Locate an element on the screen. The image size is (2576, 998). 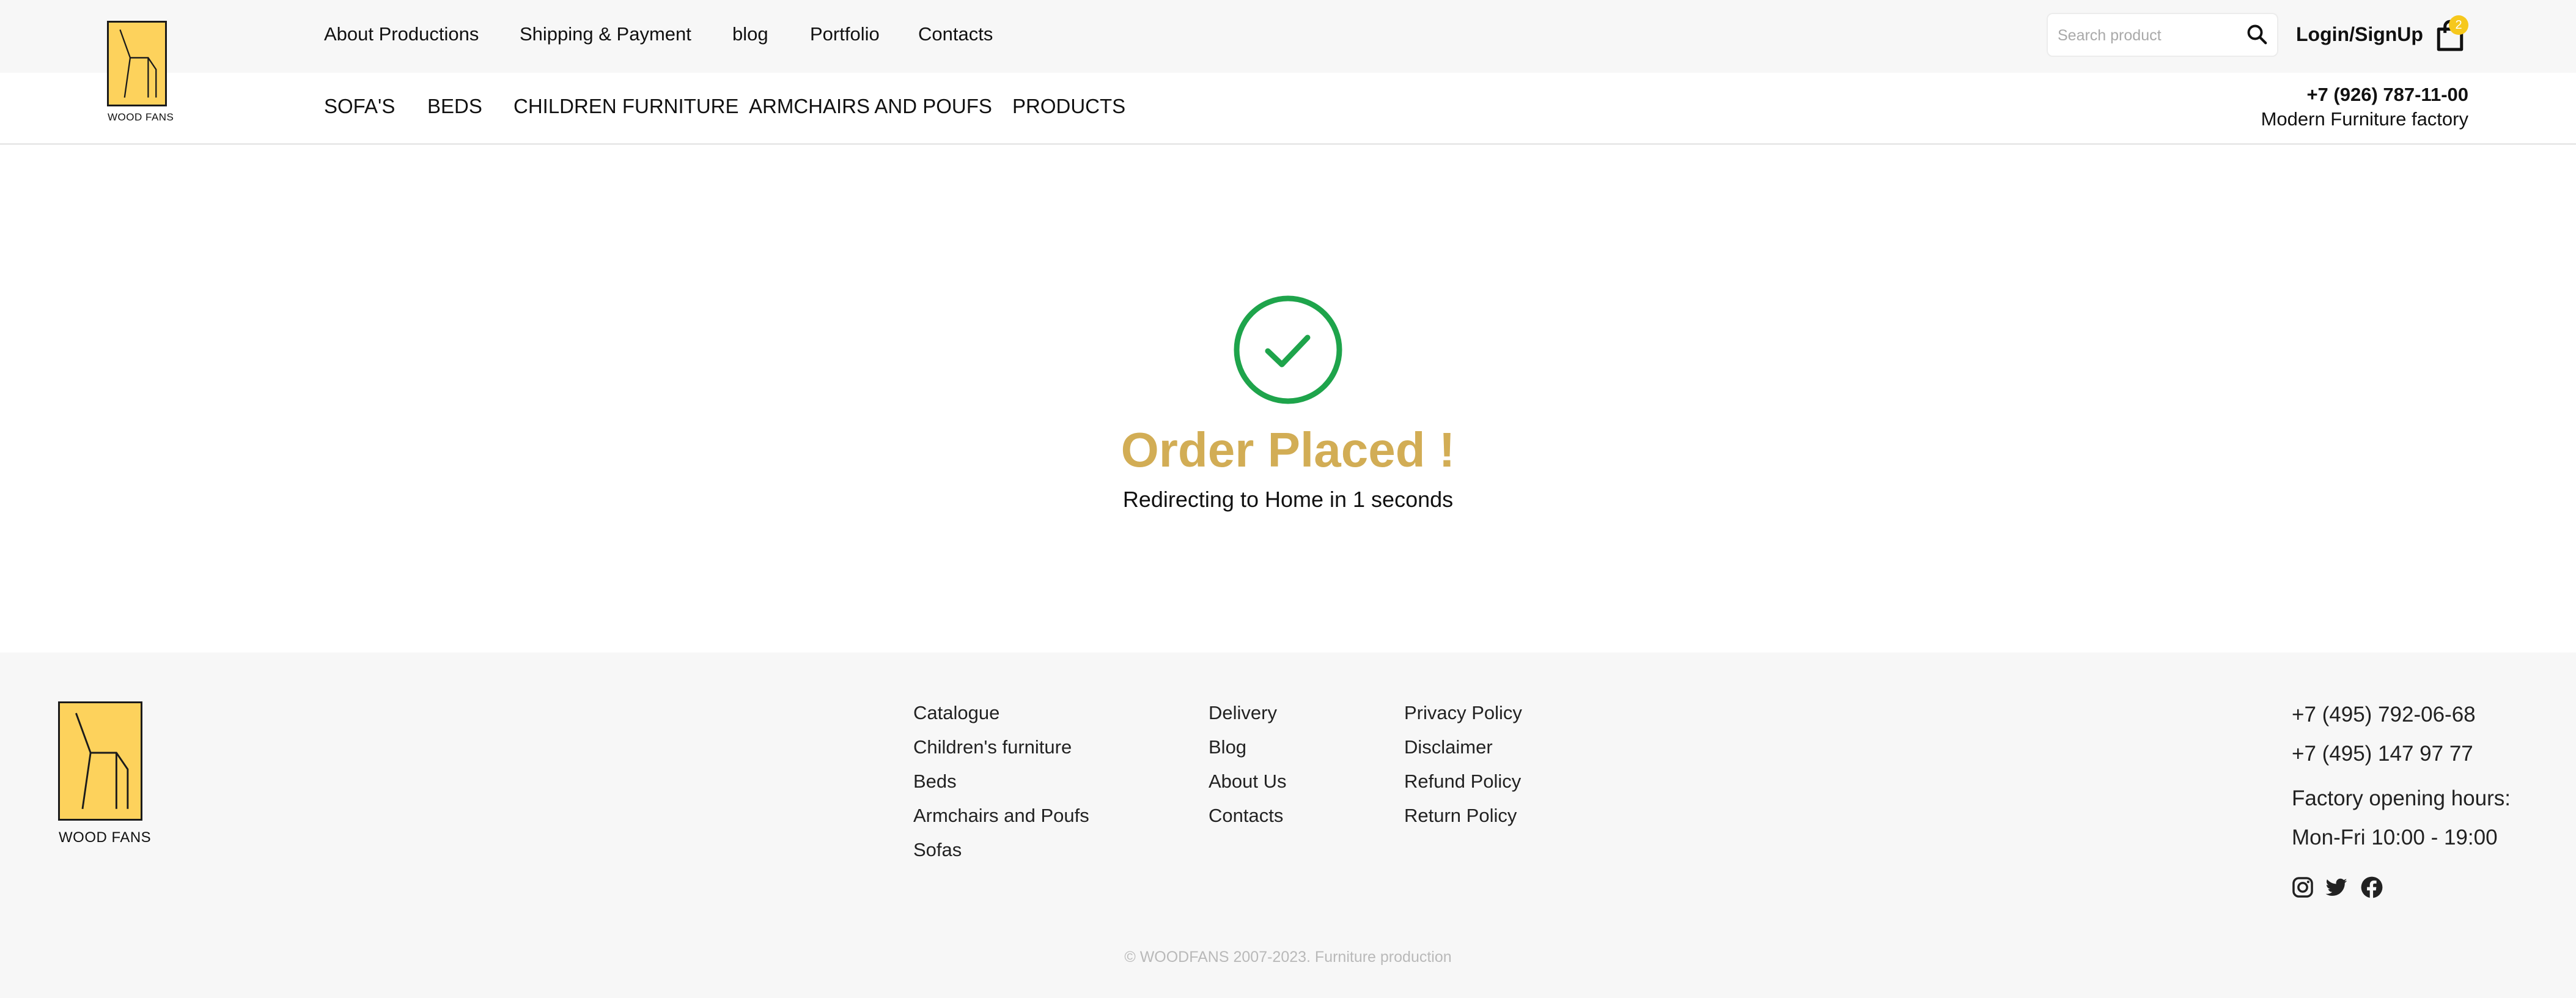
footer-link-contacts: Contacts is located at coordinates (1246, 816).